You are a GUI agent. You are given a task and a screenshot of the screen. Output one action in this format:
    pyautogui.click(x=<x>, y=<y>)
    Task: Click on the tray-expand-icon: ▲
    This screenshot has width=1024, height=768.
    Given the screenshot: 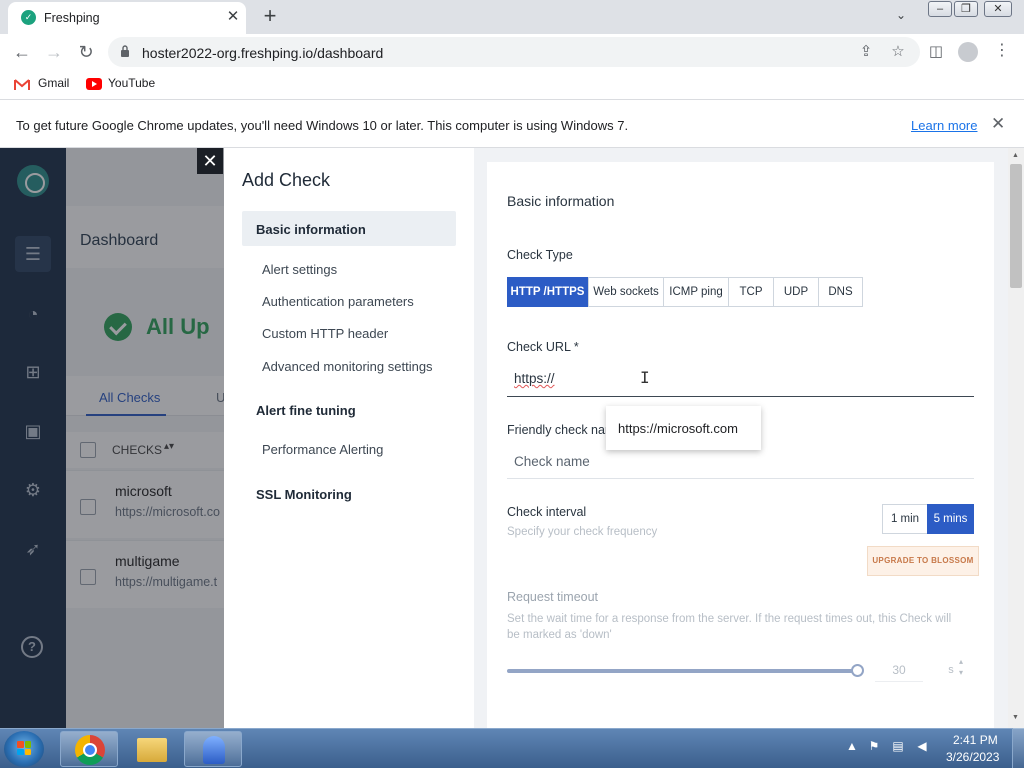 What is the action you would take?
    pyautogui.click(x=852, y=746)
    